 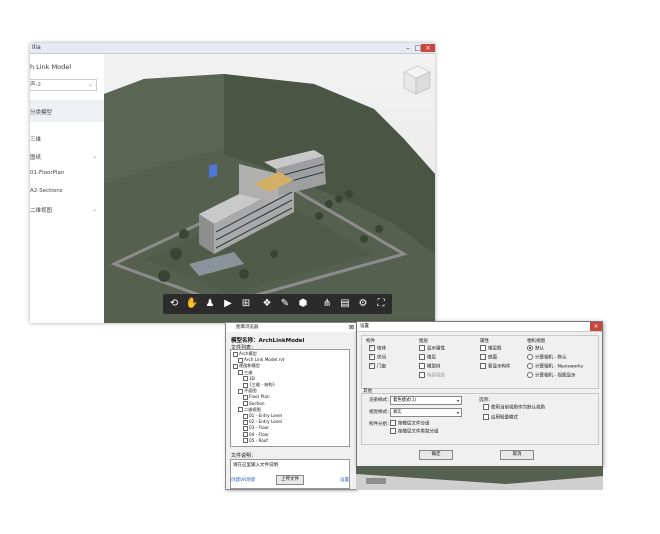 What do you see at coordinates (495, 366) in the screenshot?
I see `option-checkbox-col3-2: 要显示构件` at bounding box center [495, 366].